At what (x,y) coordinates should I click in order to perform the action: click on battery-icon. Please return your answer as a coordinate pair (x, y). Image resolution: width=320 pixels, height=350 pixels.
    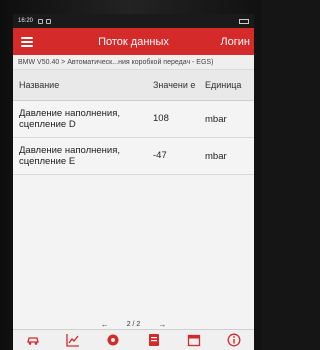
    Looking at the image, I should click on (244, 21).